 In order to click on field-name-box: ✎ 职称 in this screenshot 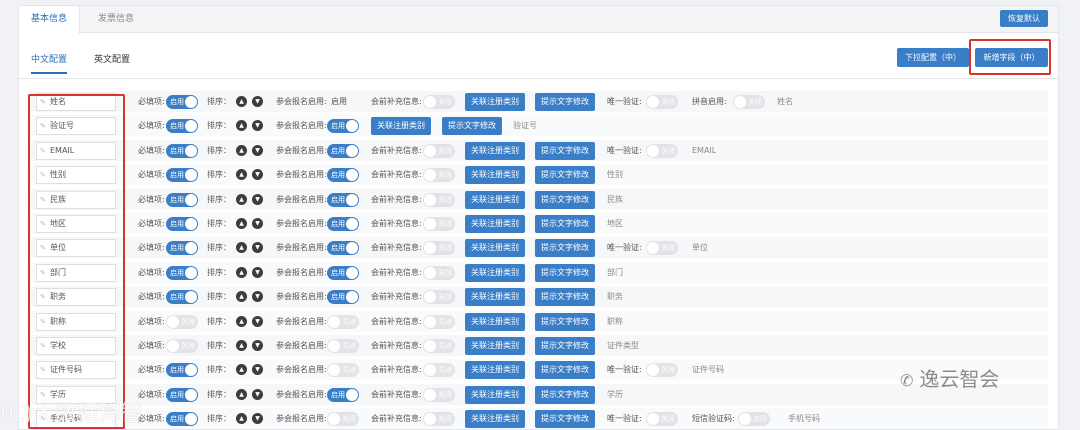, I will do `click(76, 321)`.